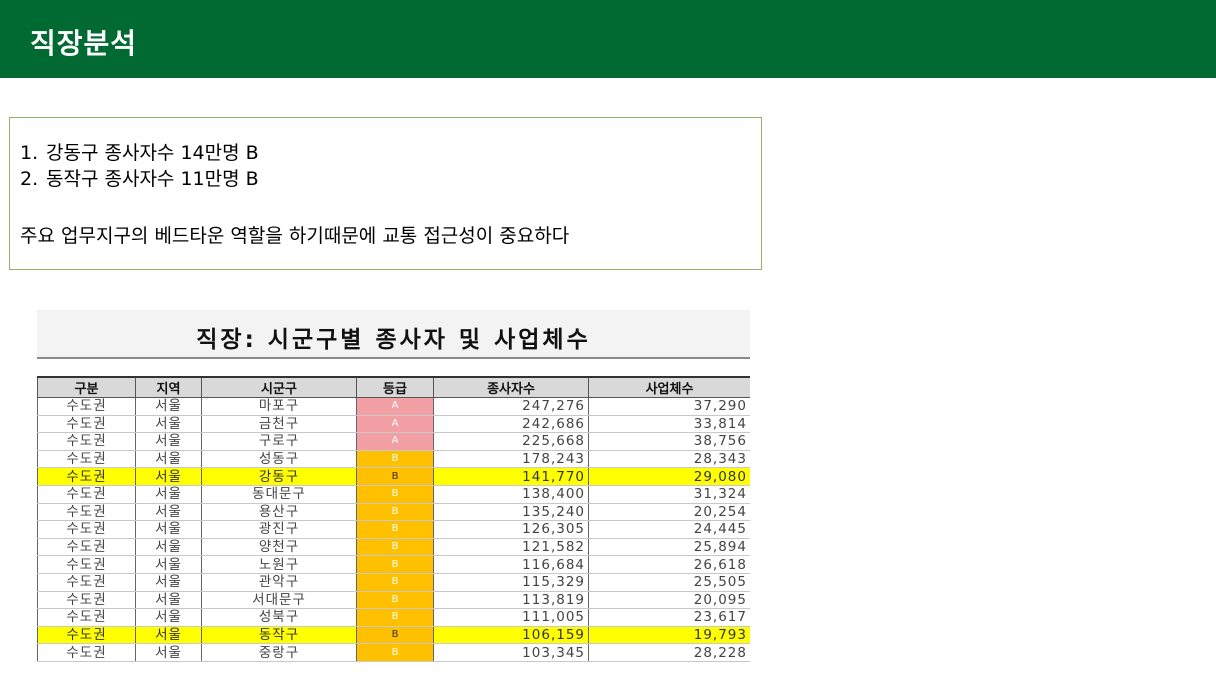  I want to click on table-title-band: 직장: 시군구별 종사자 및 사업체수, so click(393, 334).